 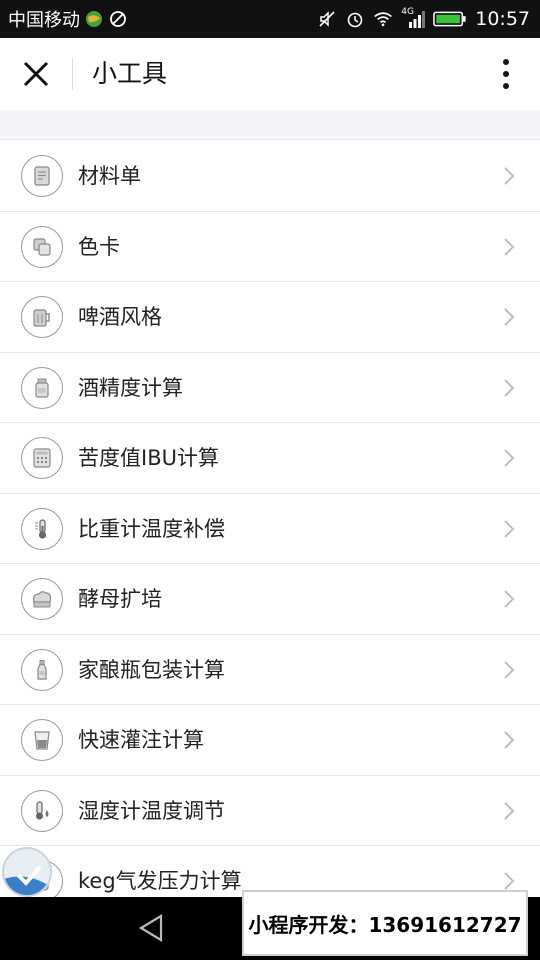 I want to click on page-title: 小工具, so click(x=130, y=73).